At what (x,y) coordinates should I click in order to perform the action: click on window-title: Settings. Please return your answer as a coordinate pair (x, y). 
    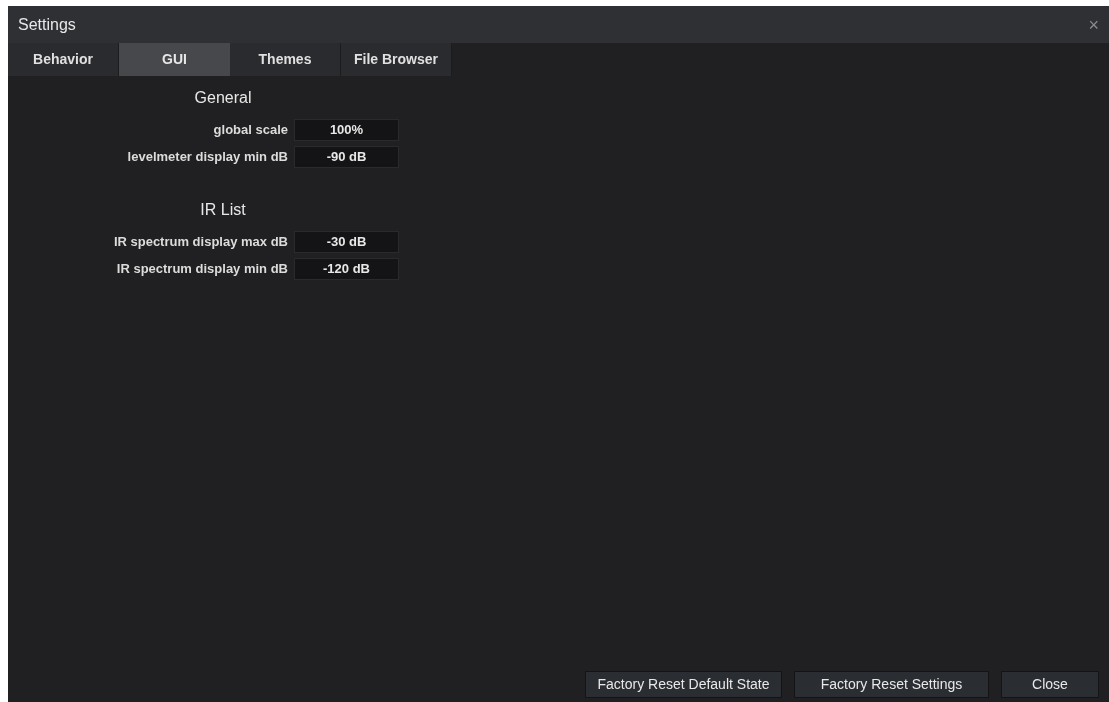
    Looking at the image, I should click on (47, 24).